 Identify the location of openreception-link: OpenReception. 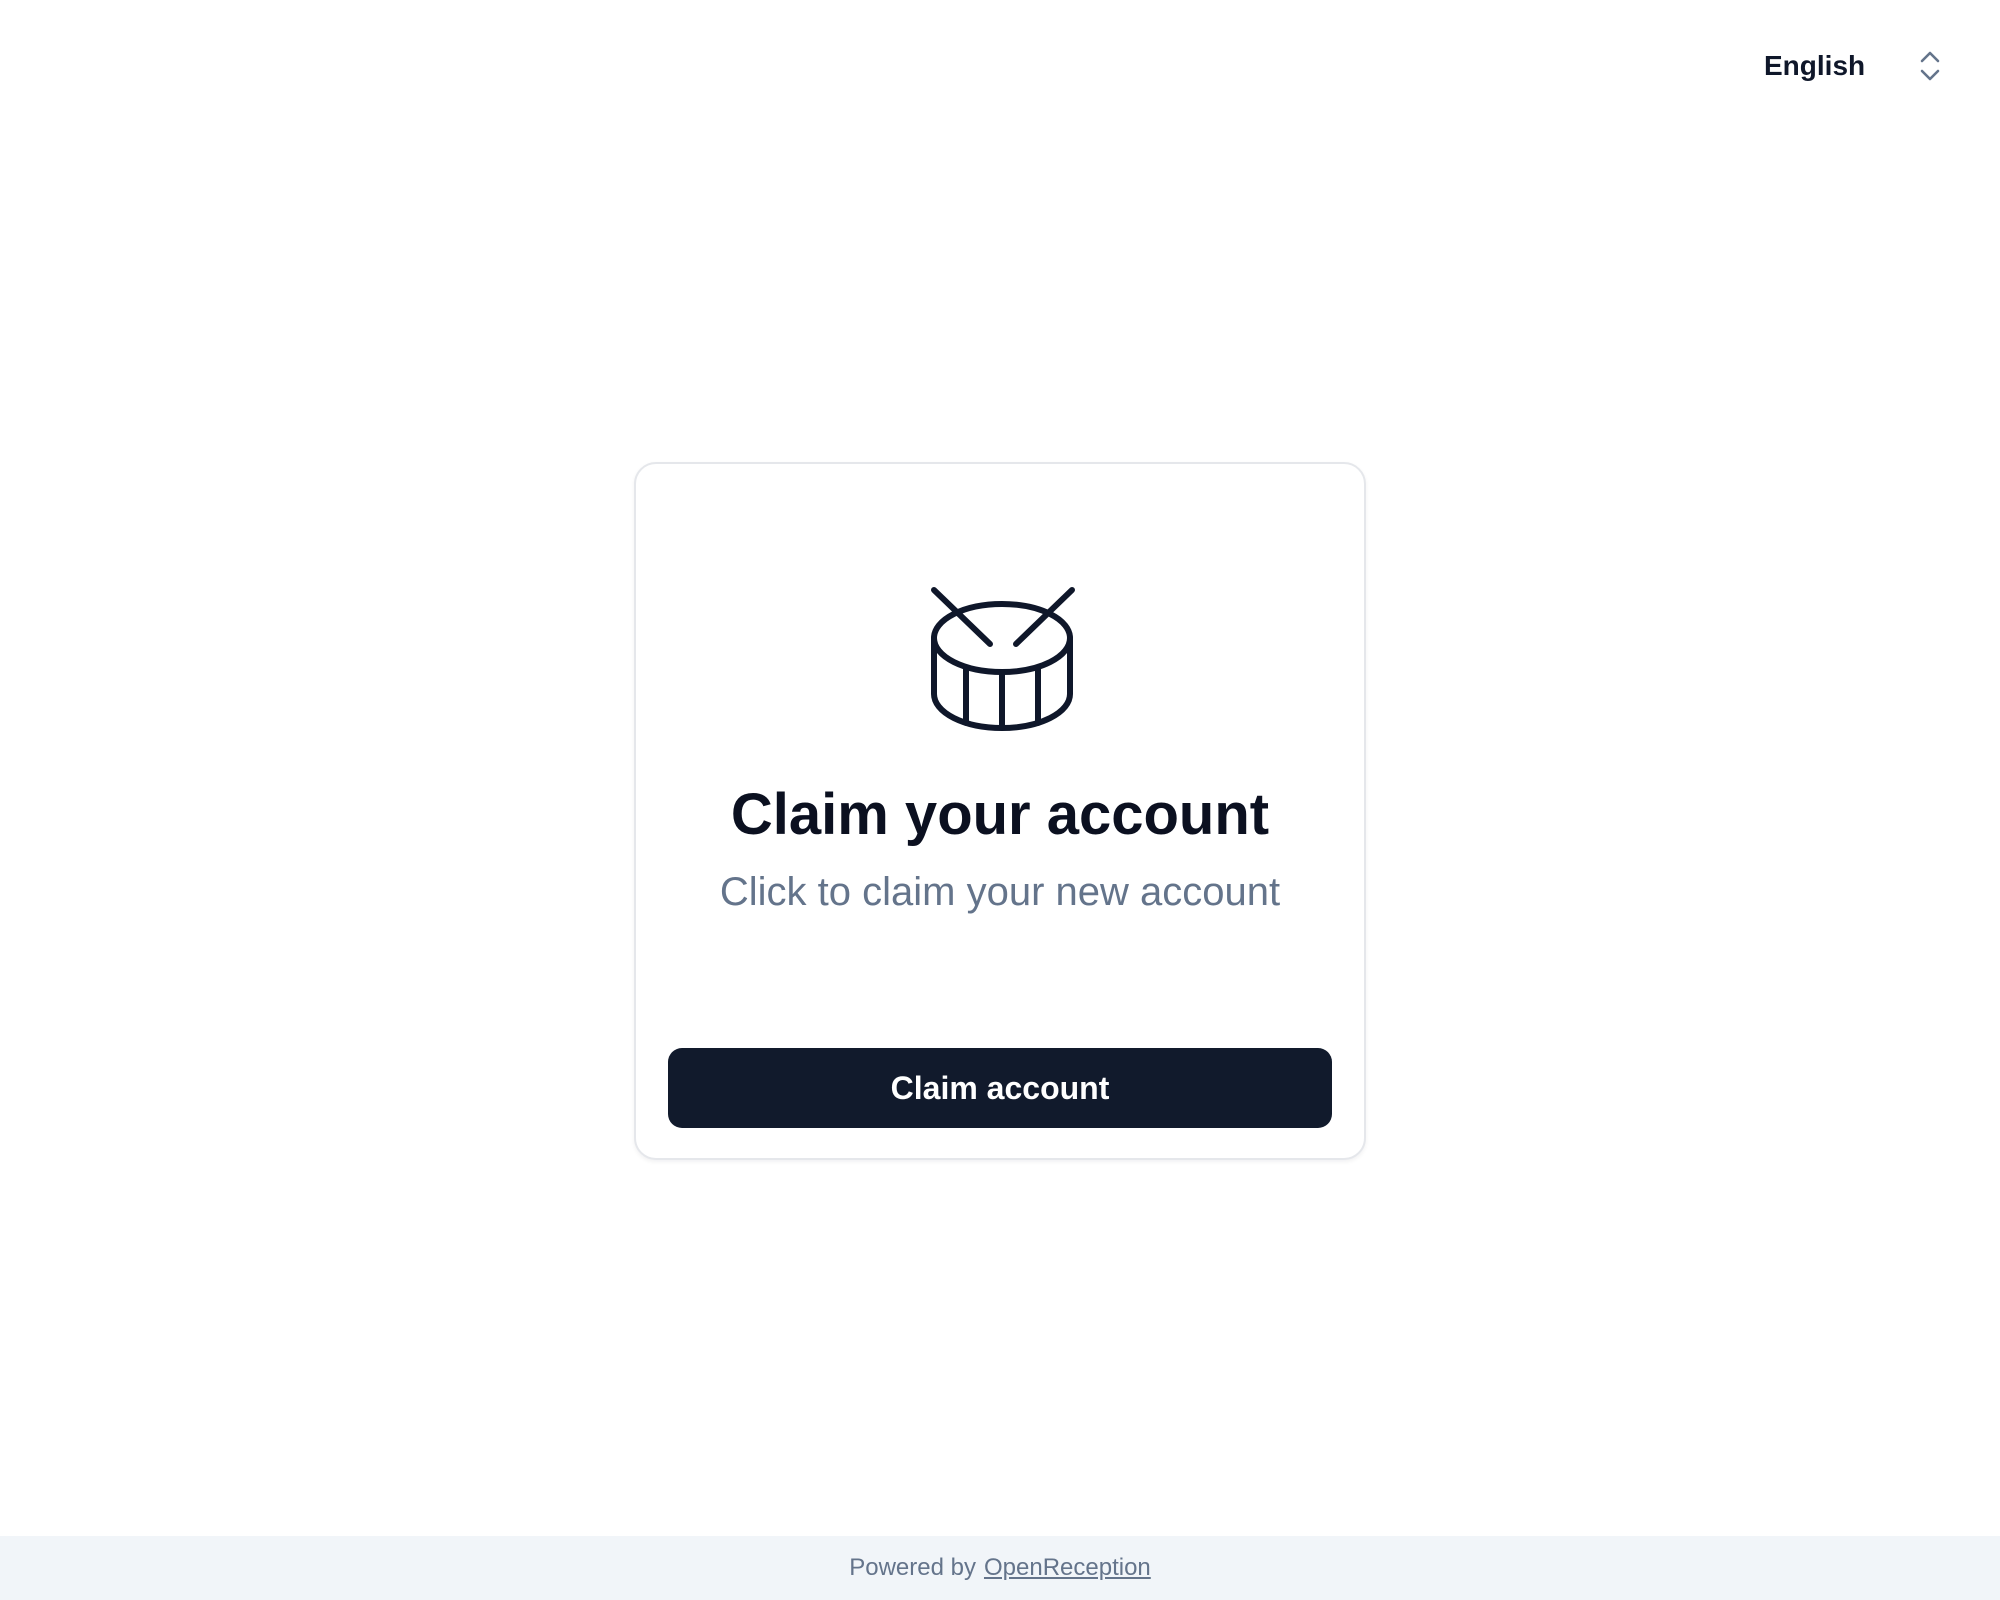
(1067, 1568).